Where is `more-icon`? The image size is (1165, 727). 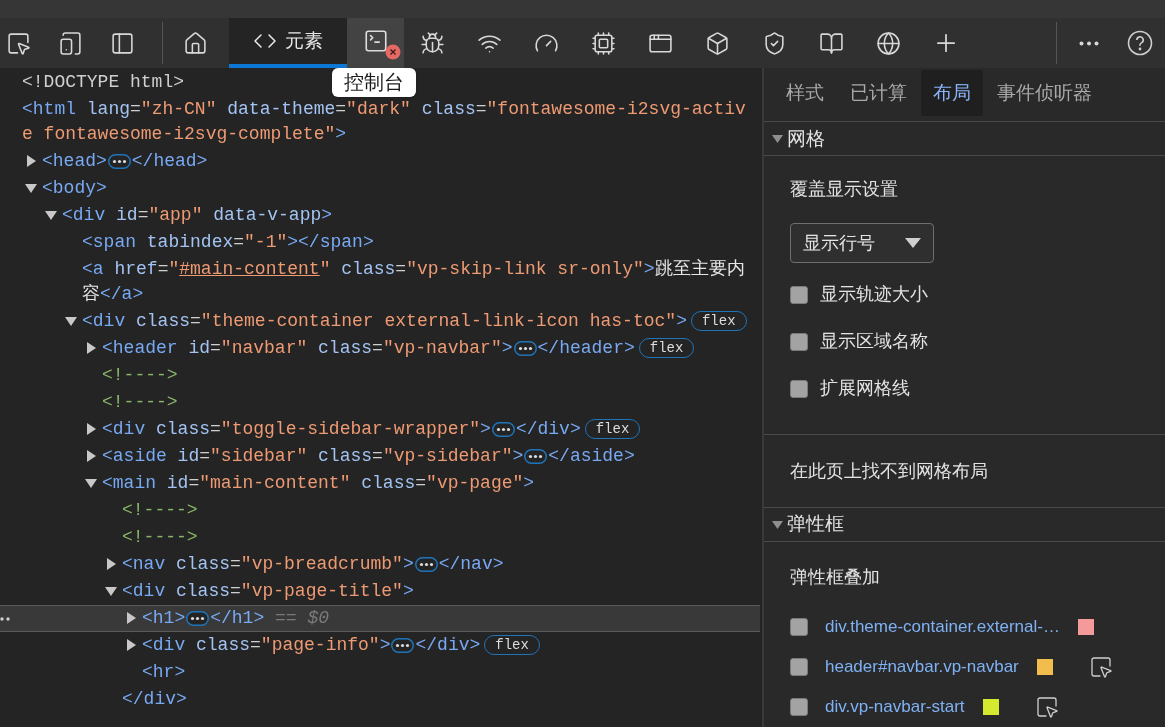 more-icon is located at coordinates (1089, 43).